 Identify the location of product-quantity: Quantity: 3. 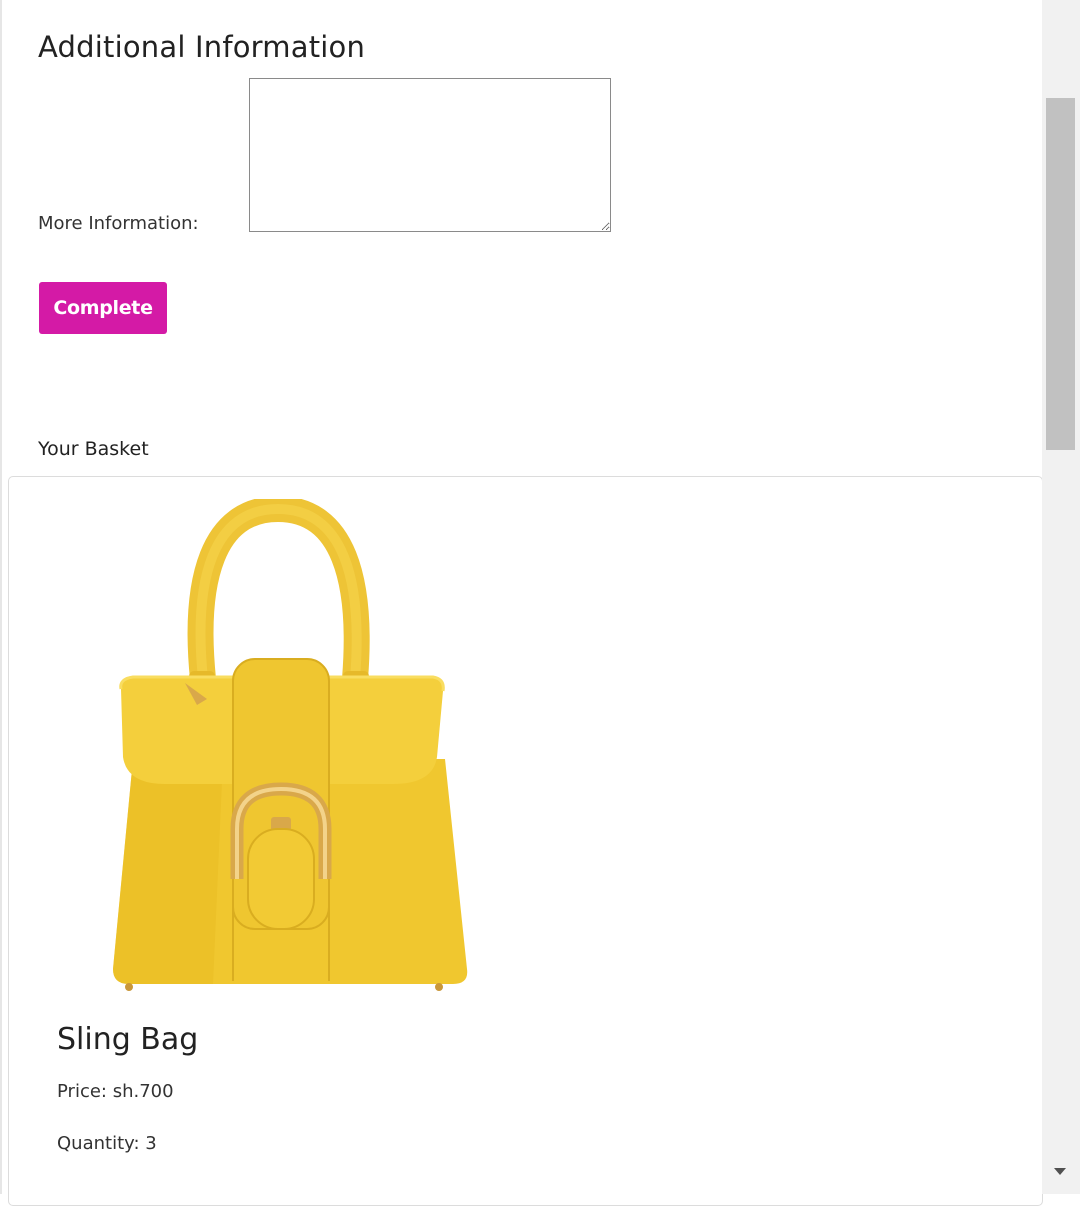
(107, 1143).